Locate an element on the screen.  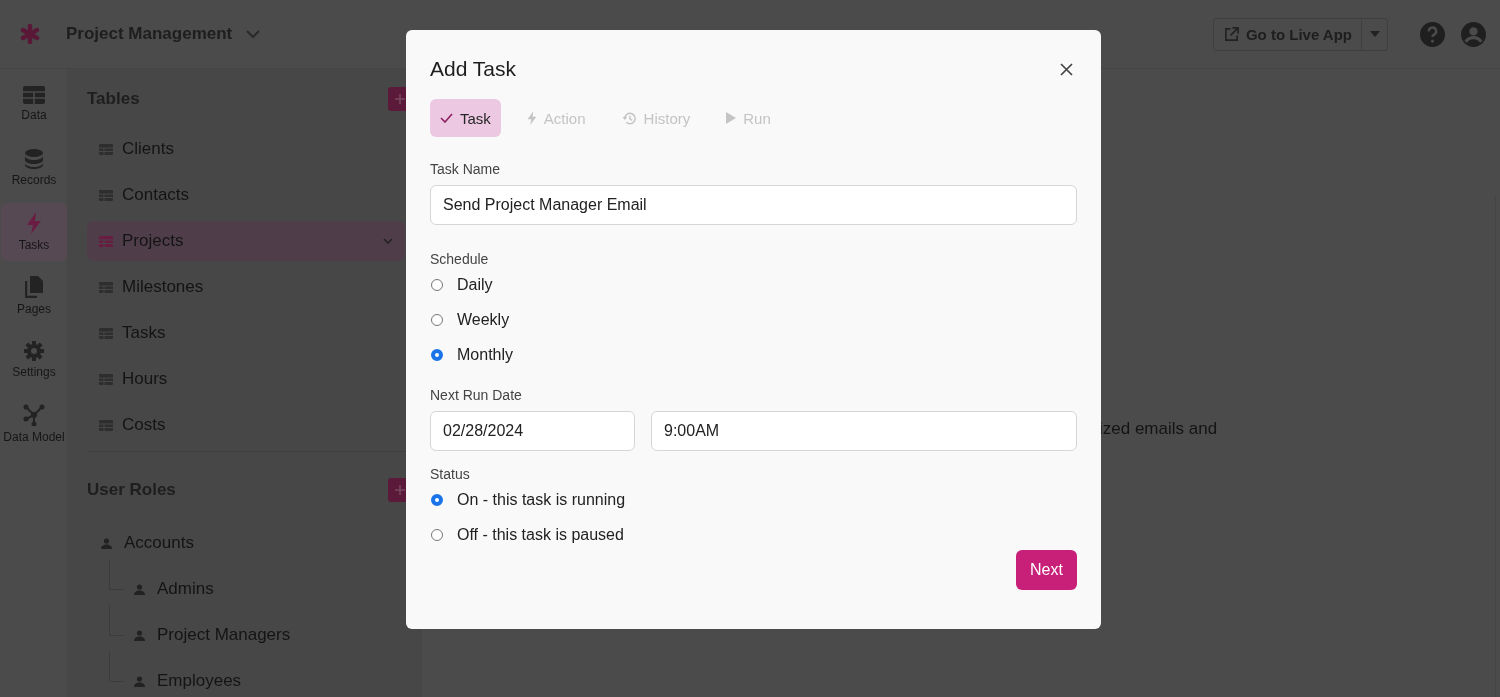
documents-icon is located at coordinates (34, 287).